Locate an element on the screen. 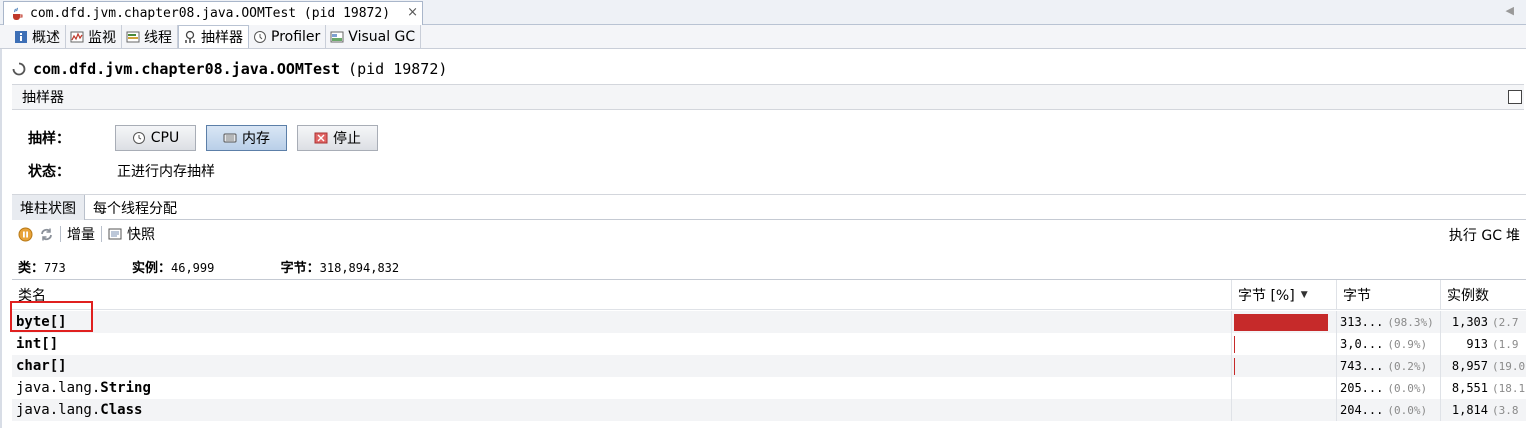 The image size is (1526, 428). table-row: int[] 3,0... (0.9%) 913 (1.9 is located at coordinates (769, 344).